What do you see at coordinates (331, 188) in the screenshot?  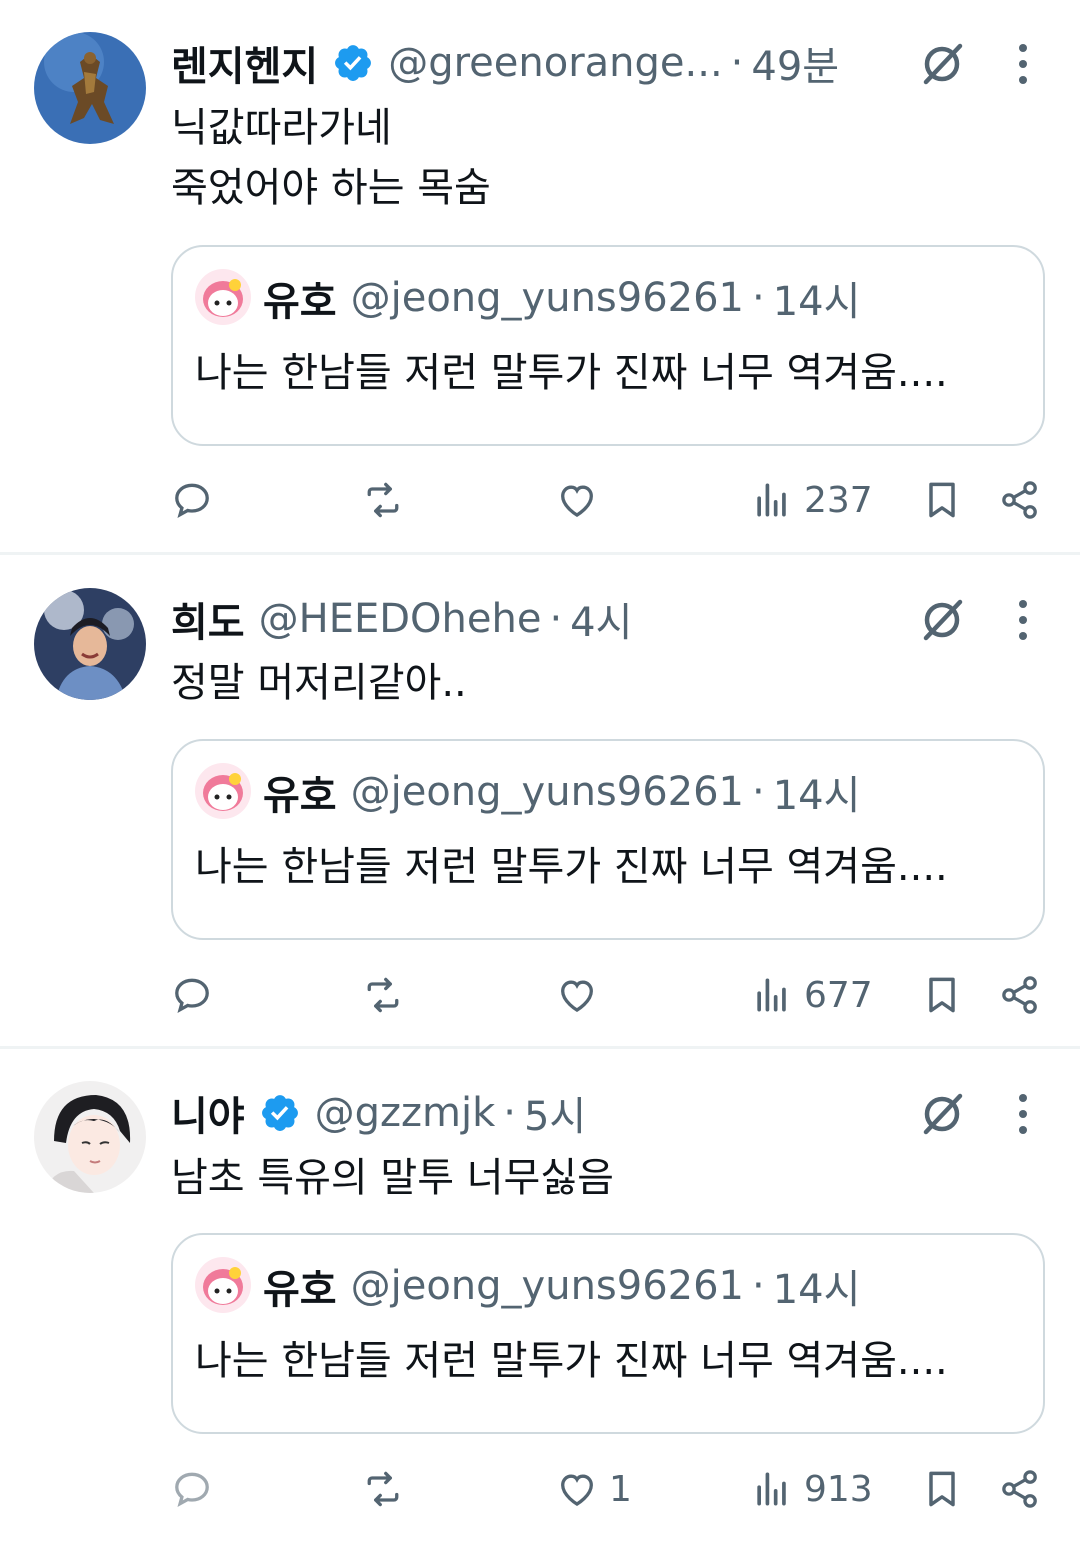 I see `tweet-text-line: 죽었어야 하는 목숨` at bounding box center [331, 188].